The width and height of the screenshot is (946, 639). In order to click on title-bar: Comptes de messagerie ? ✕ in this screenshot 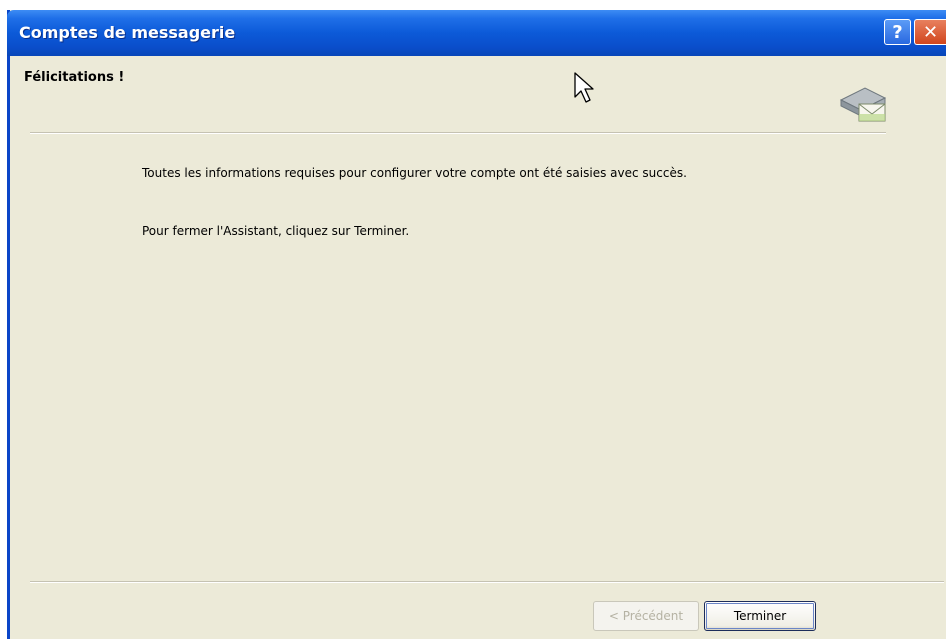, I will do `click(476, 33)`.